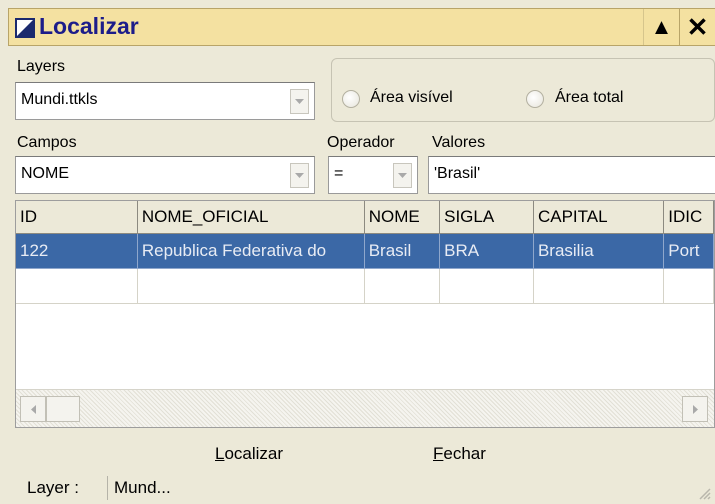 This screenshot has width=715, height=504. What do you see at coordinates (373, 175) in the screenshot?
I see `operador-select: =` at bounding box center [373, 175].